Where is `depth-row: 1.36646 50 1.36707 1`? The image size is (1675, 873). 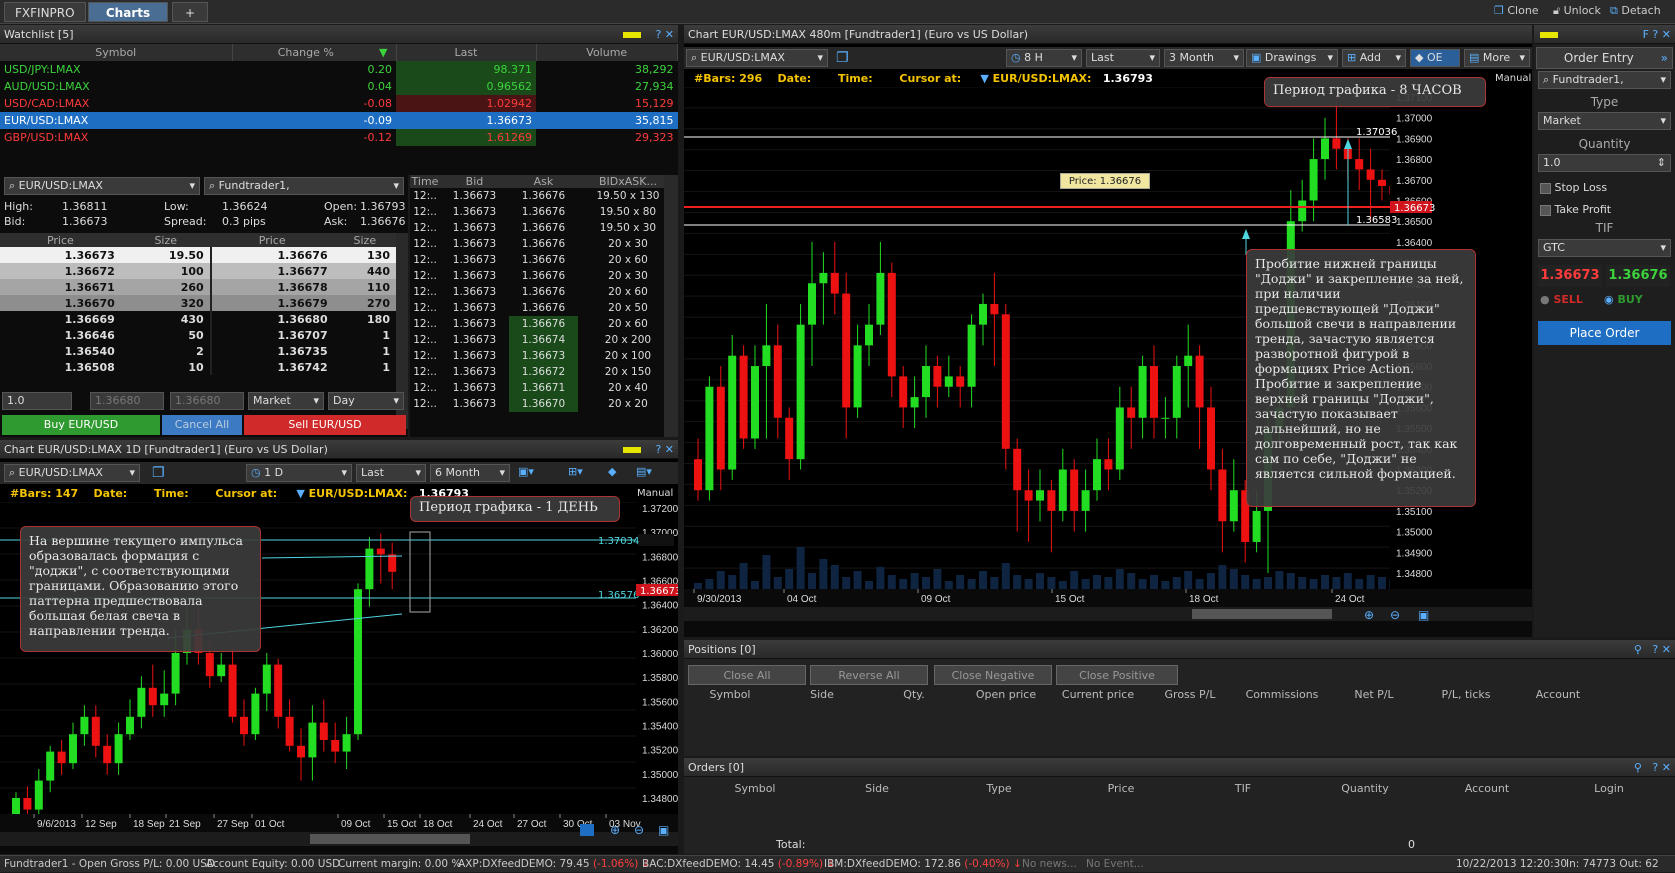 depth-row: 1.36646 50 1.36707 1 is located at coordinates (198, 335).